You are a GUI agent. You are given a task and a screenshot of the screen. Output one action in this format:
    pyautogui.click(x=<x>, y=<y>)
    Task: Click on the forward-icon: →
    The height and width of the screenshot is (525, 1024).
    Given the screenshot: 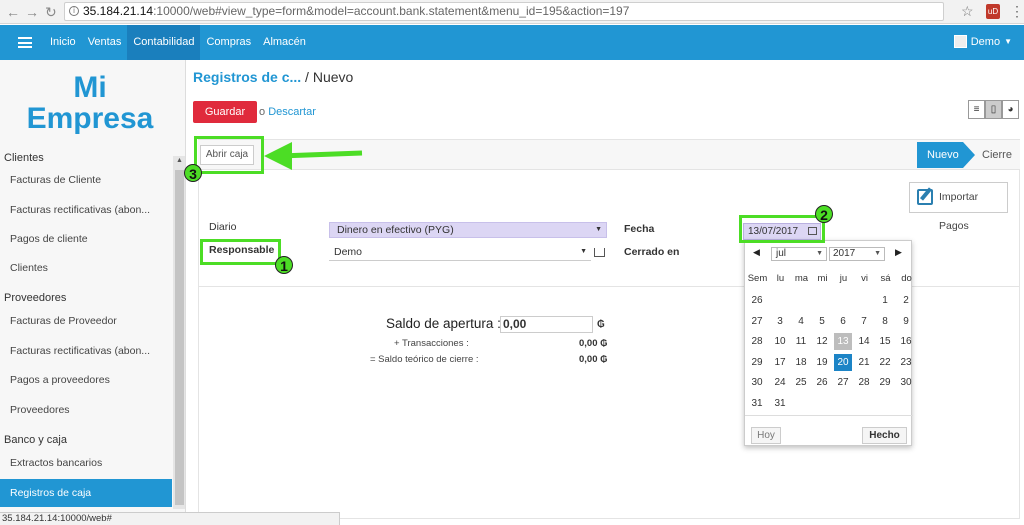 What is the action you would take?
    pyautogui.click(x=32, y=12)
    